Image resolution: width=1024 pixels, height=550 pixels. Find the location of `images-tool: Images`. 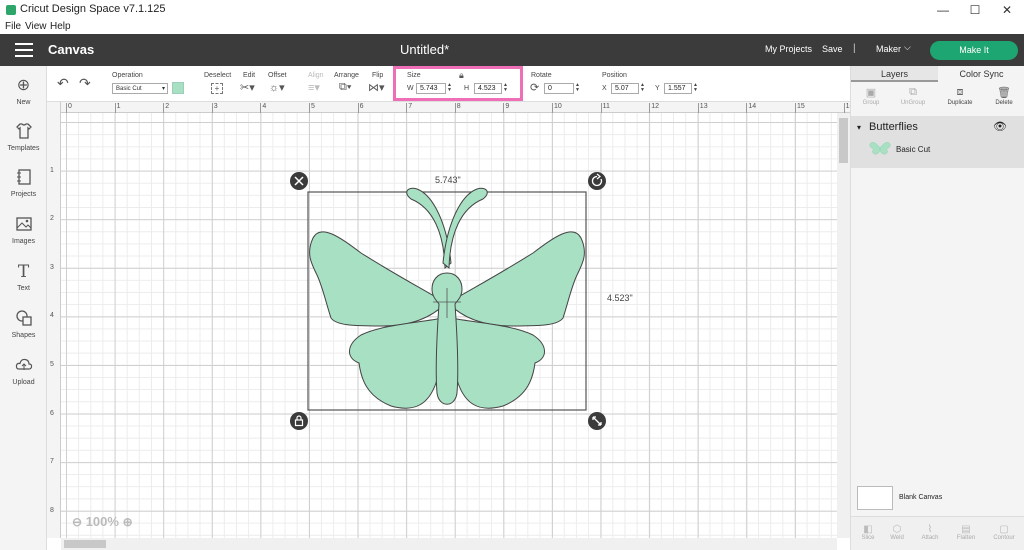

images-tool: Images is located at coordinates (23, 230).